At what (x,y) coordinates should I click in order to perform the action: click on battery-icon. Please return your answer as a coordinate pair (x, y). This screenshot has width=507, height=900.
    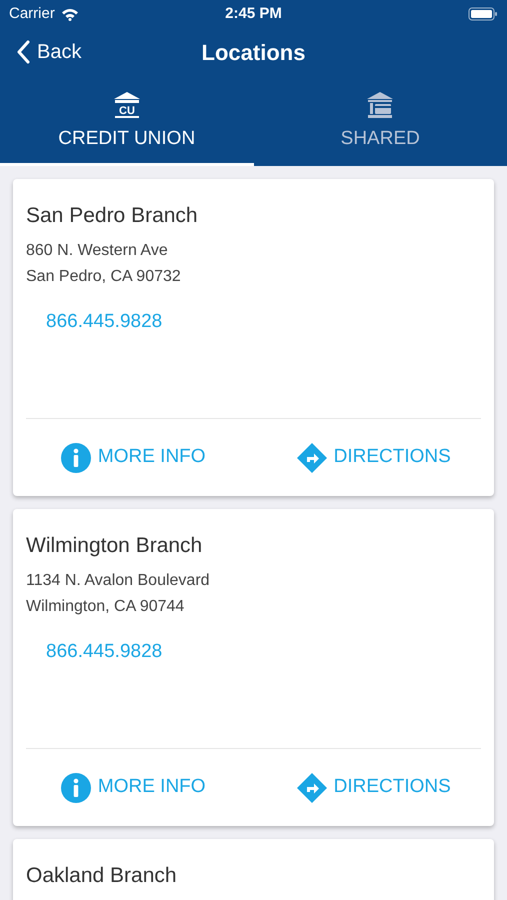
    Looking at the image, I should click on (483, 14).